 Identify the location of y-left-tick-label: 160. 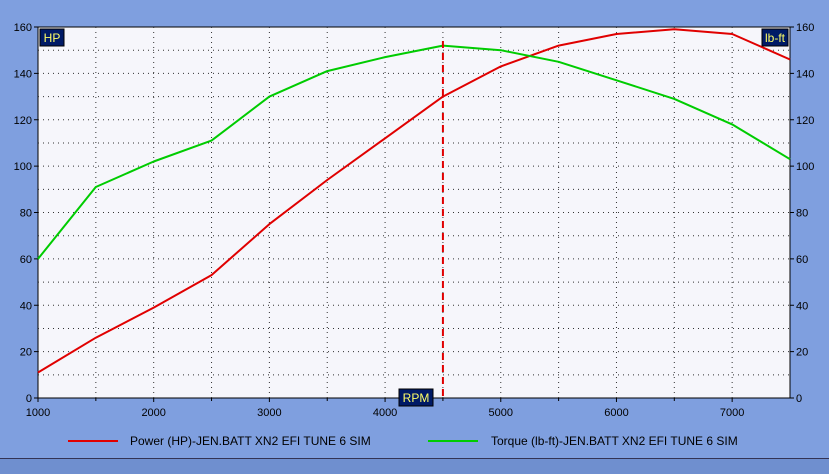
(23, 28).